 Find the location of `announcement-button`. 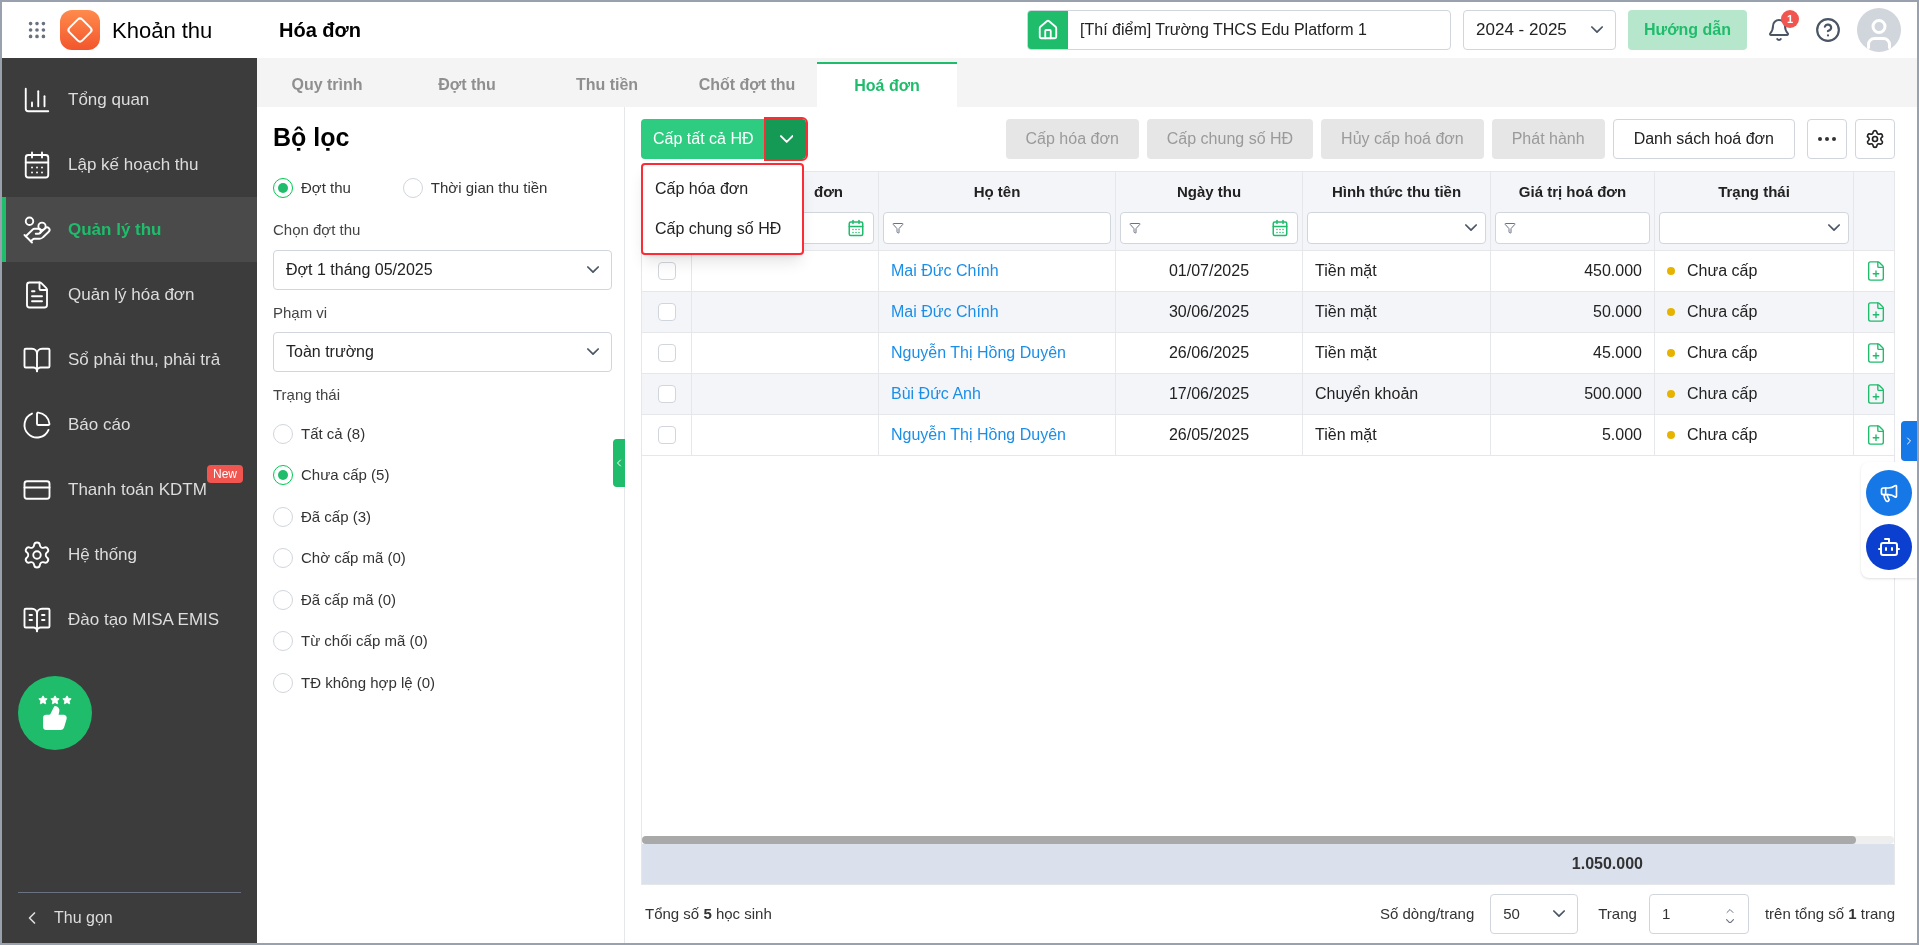

announcement-button is located at coordinates (1889, 493).